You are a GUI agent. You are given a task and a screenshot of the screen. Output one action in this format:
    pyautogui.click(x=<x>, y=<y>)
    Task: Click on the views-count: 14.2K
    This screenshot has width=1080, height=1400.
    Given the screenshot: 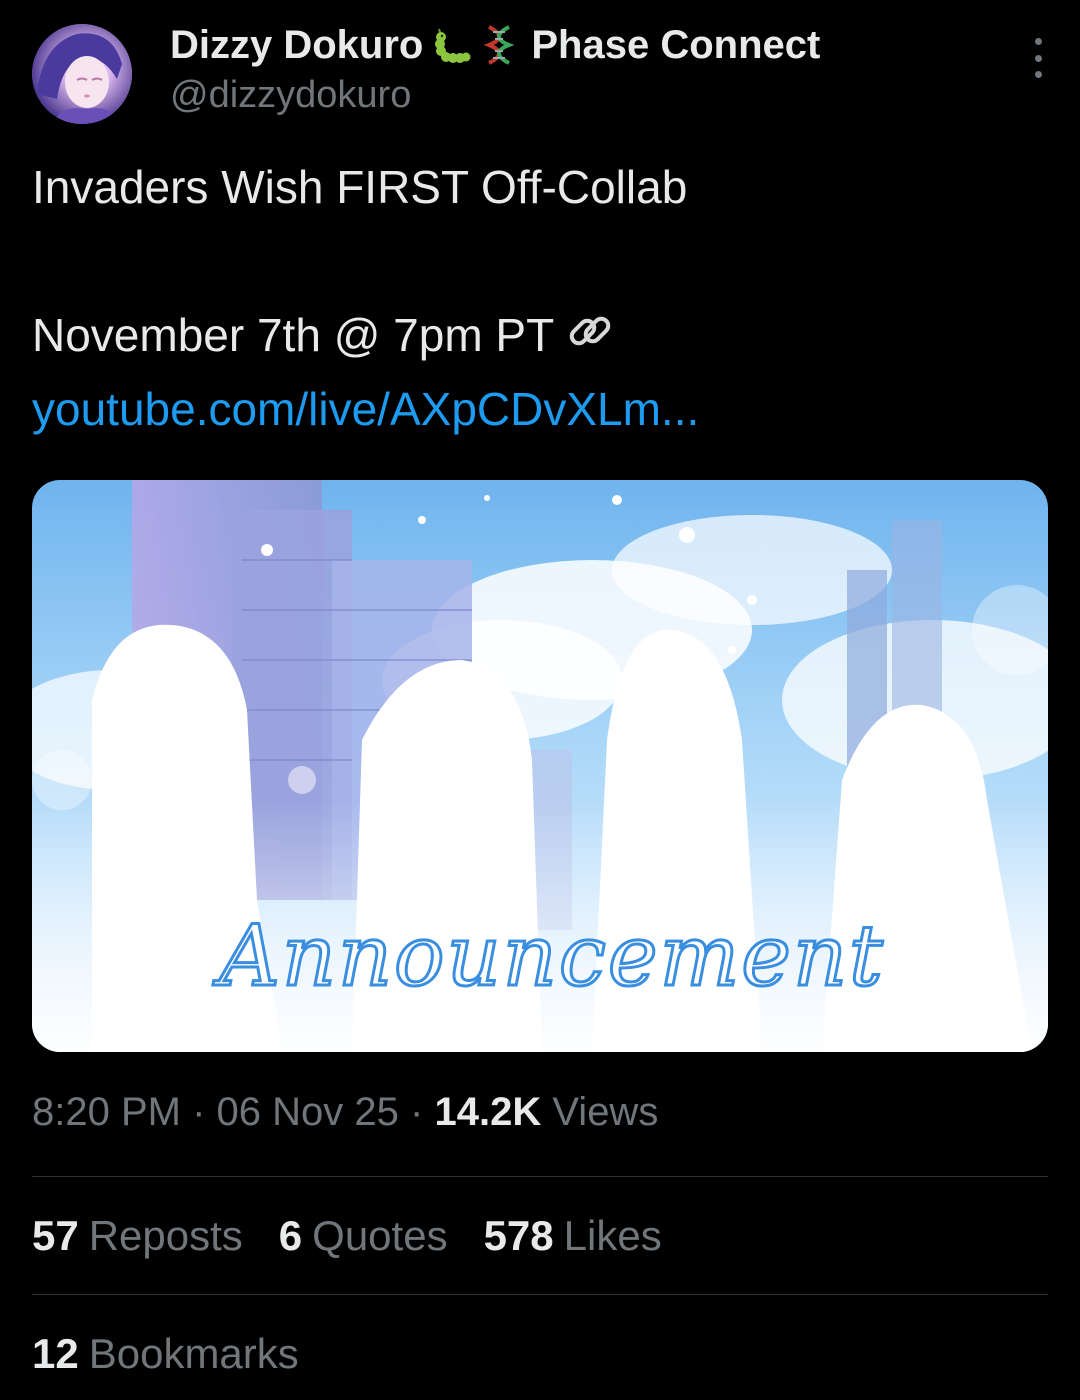 What is the action you would take?
    pyautogui.click(x=488, y=1112)
    